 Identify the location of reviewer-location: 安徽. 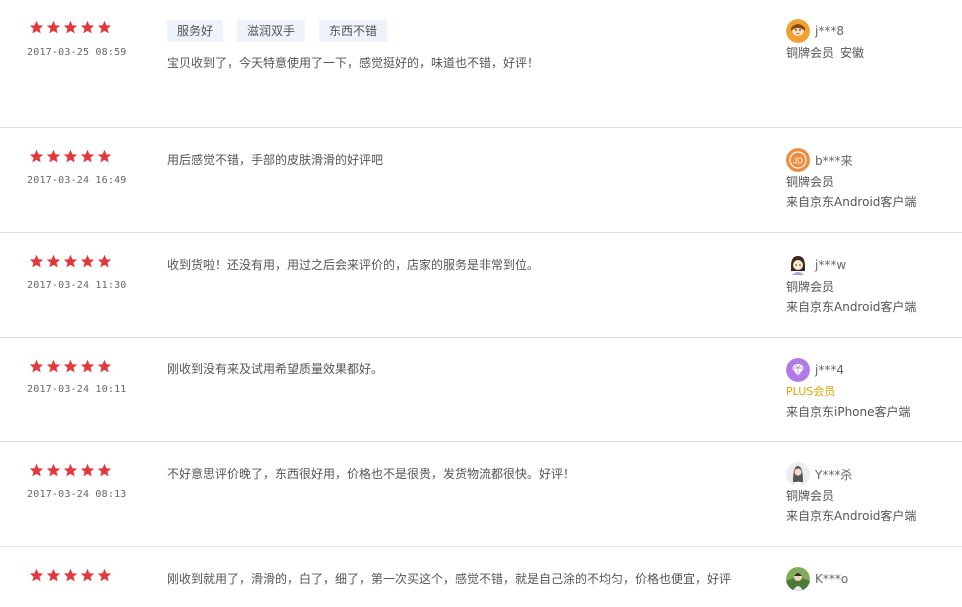
(852, 53).